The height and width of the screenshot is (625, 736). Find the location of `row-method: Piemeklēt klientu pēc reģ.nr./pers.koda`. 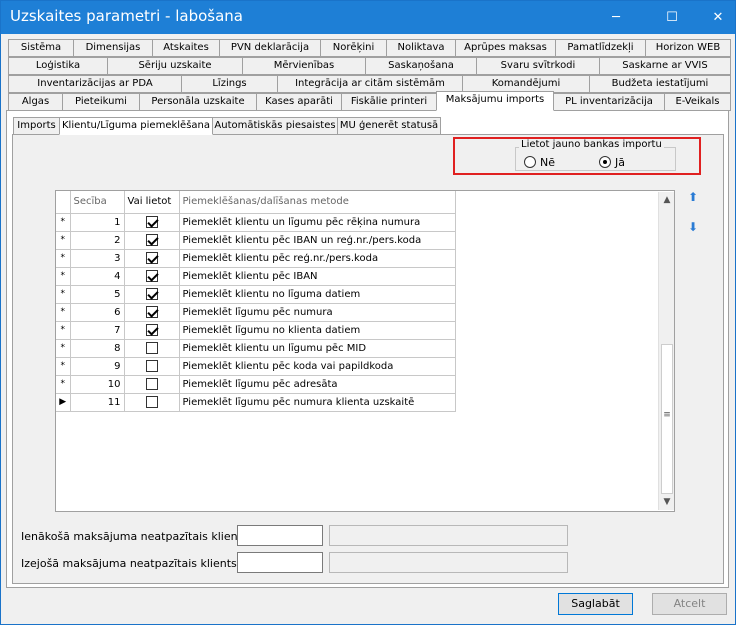

row-method: Piemeklēt klientu pēc reģ.nr./pers.koda is located at coordinates (317, 258).